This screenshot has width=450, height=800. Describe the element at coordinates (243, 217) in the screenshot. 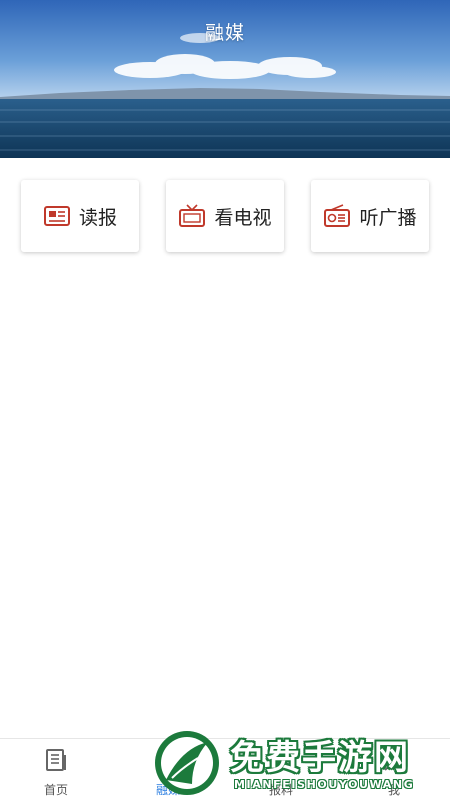

I see `card-label: 看电视` at that location.